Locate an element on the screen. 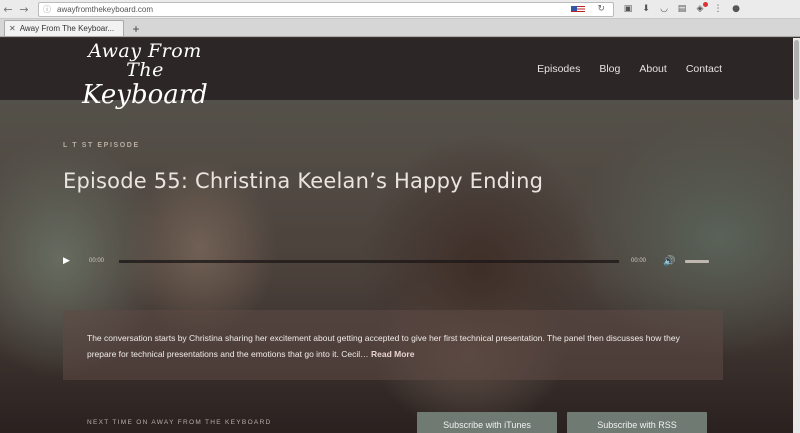  new-tab-button: + is located at coordinates (136, 29).